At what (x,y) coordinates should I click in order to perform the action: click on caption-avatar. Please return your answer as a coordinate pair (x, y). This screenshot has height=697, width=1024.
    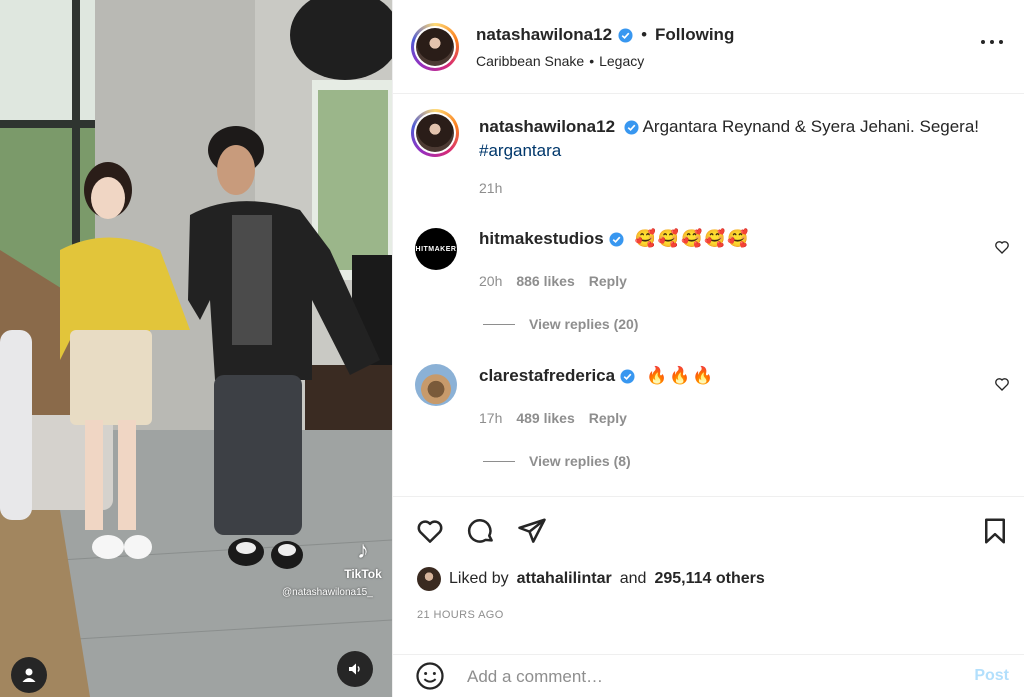
    Looking at the image, I should click on (435, 133).